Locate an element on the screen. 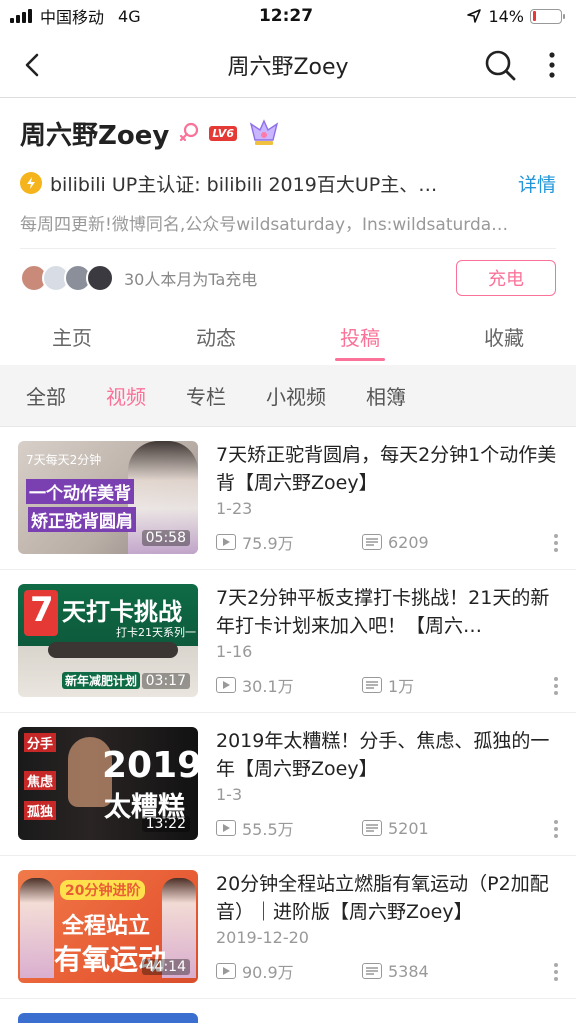 The width and height of the screenshot is (576, 1024). video-duration: 44:14 is located at coordinates (165, 967).